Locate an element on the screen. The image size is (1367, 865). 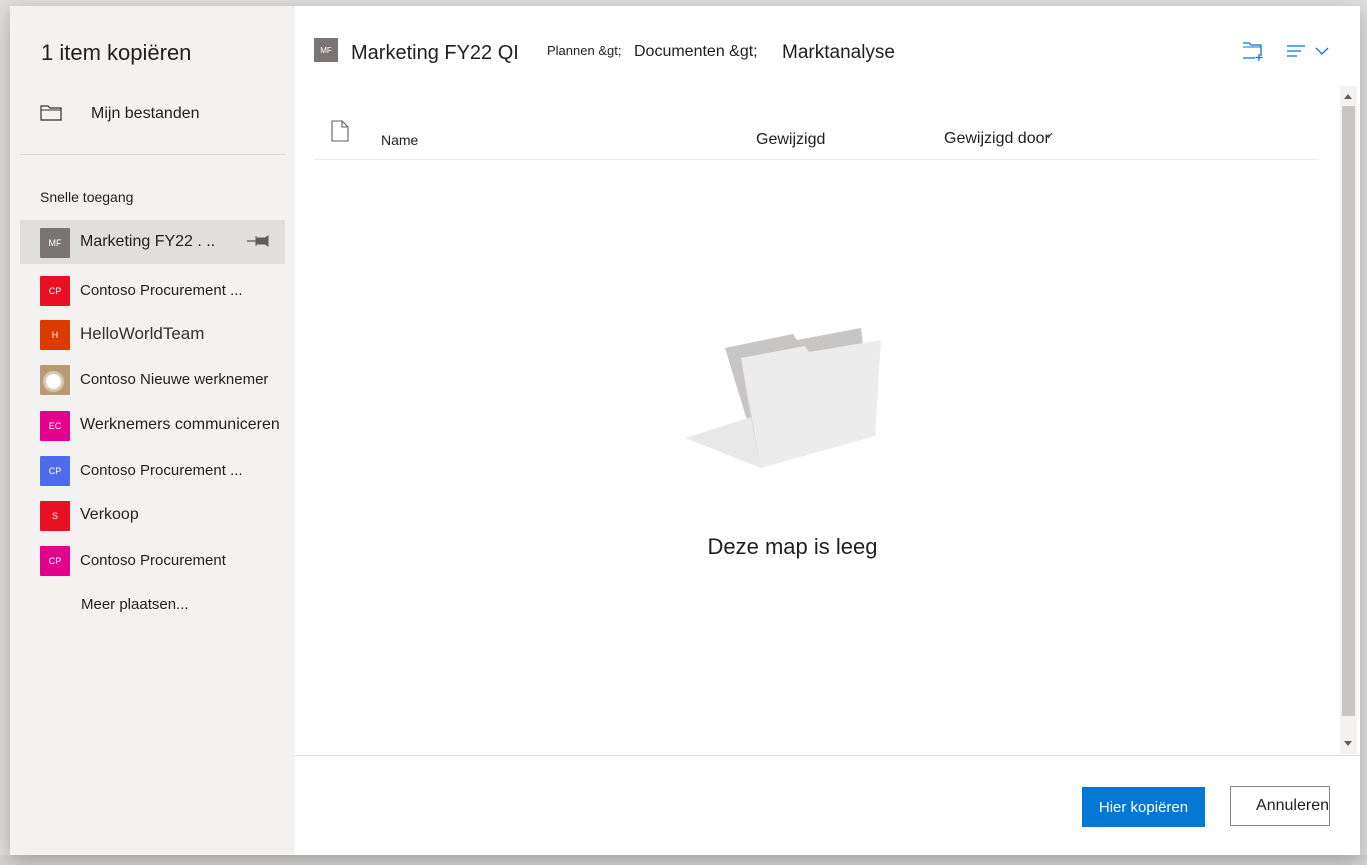
breadcrumb-current: Marktanalyse is located at coordinates (838, 52).